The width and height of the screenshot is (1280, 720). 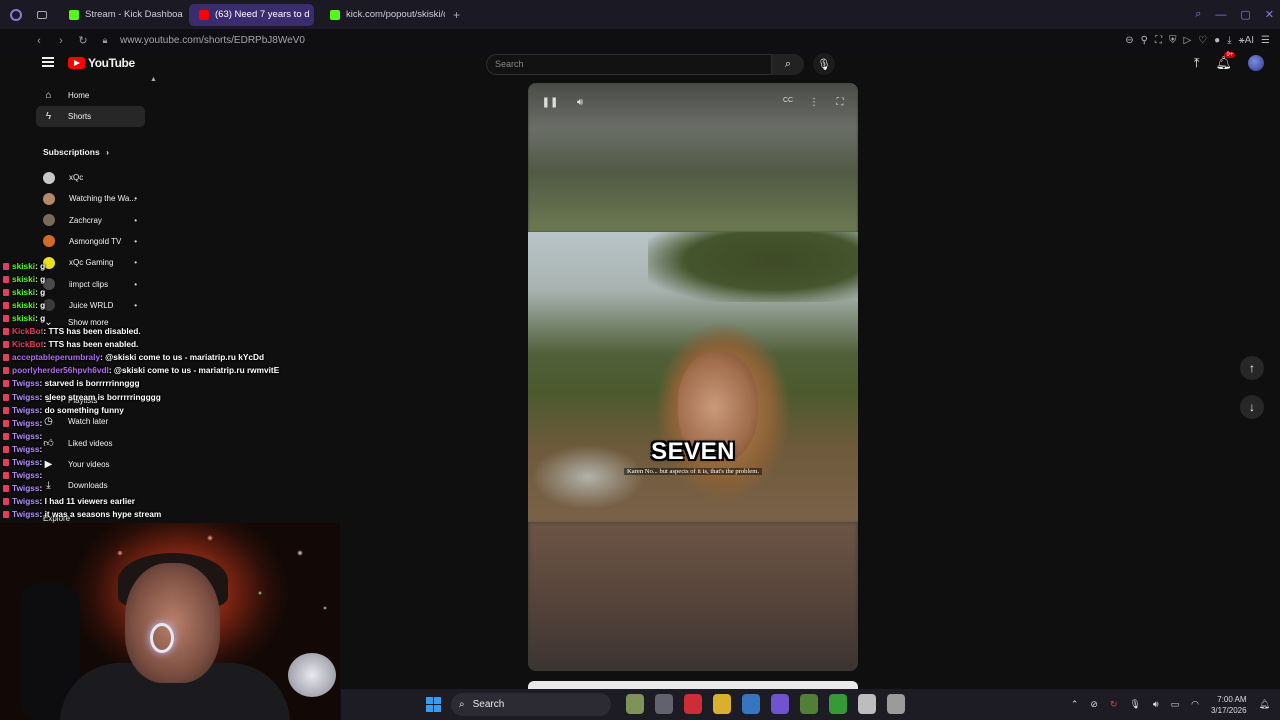 I want to click on sidebar-subscription-item: iimpct clips •, so click(x=90, y=284).